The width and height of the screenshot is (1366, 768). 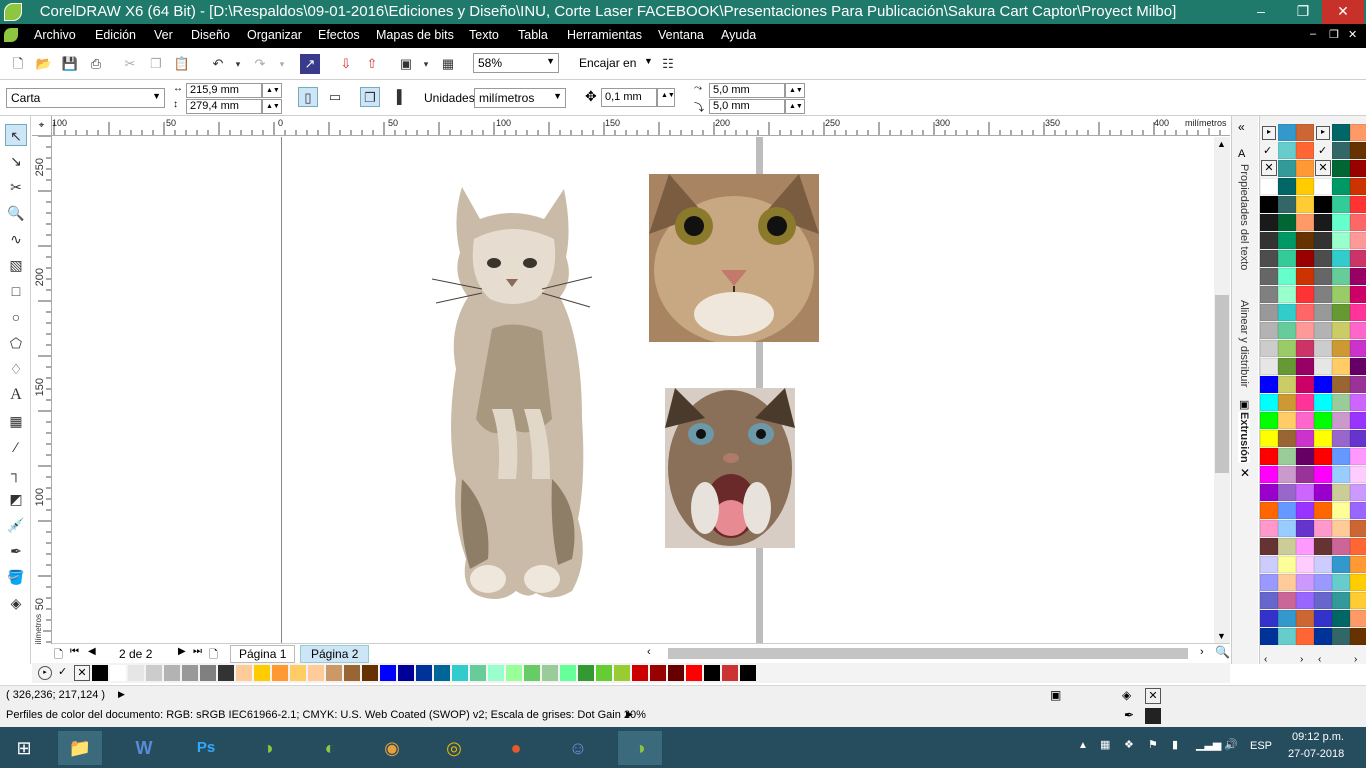 What do you see at coordinates (70, 64) in the screenshot?
I see `save-icon: 💾` at bounding box center [70, 64].